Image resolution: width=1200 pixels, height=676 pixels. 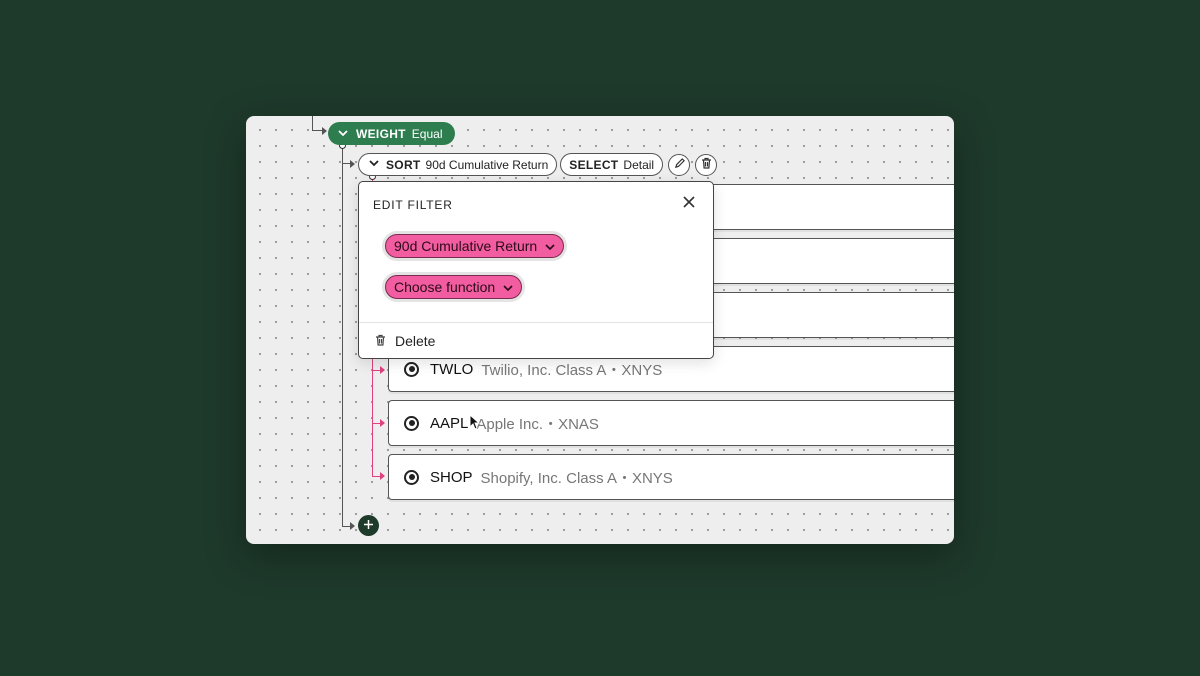 I want to click on select-node: SELECT Detail, so click(x=612, y=164).